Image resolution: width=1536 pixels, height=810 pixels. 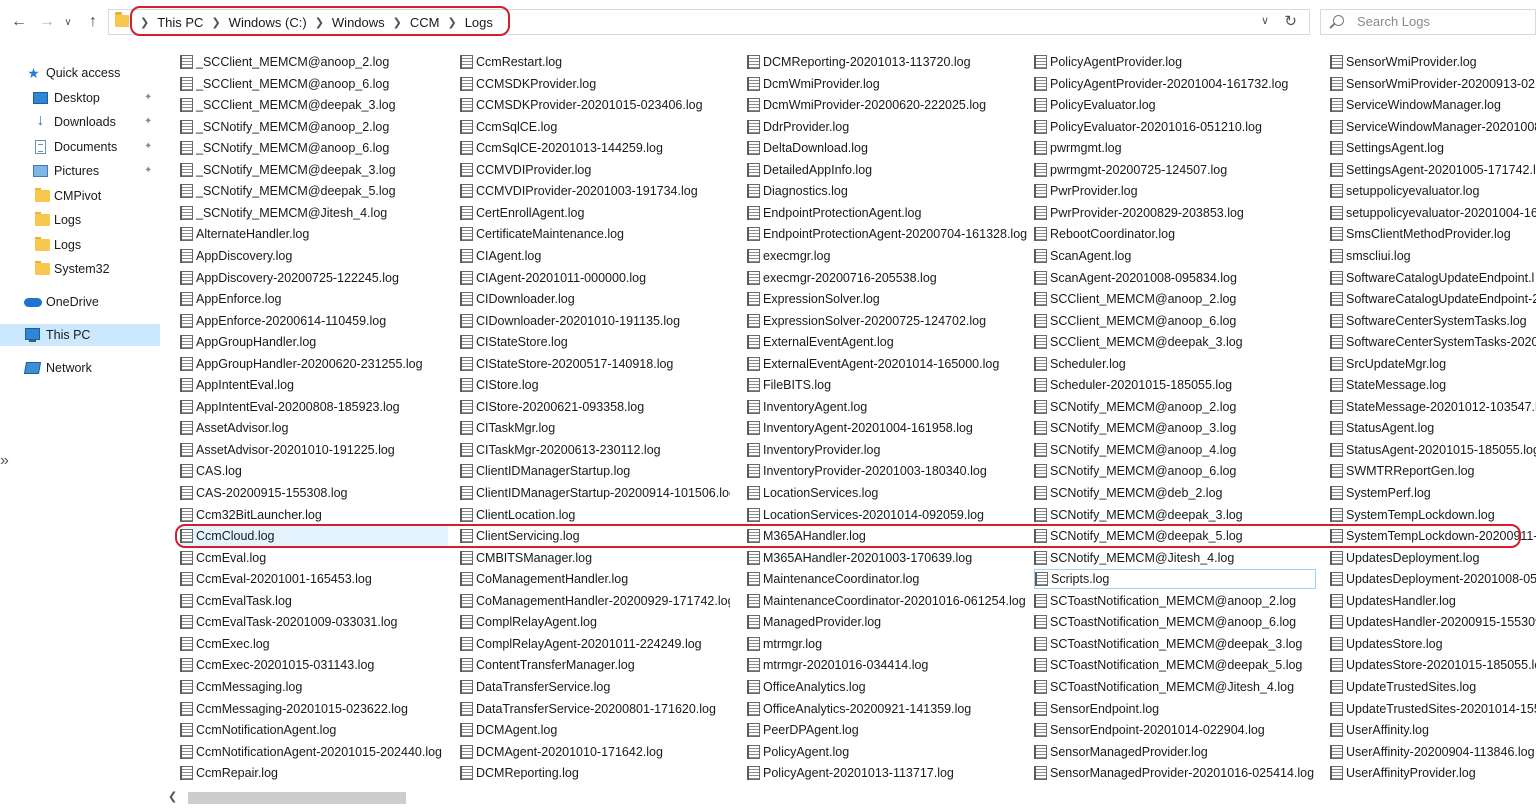 I want to click on file-item: CcmNotificationAgent.log, so click(x=314, y=730).